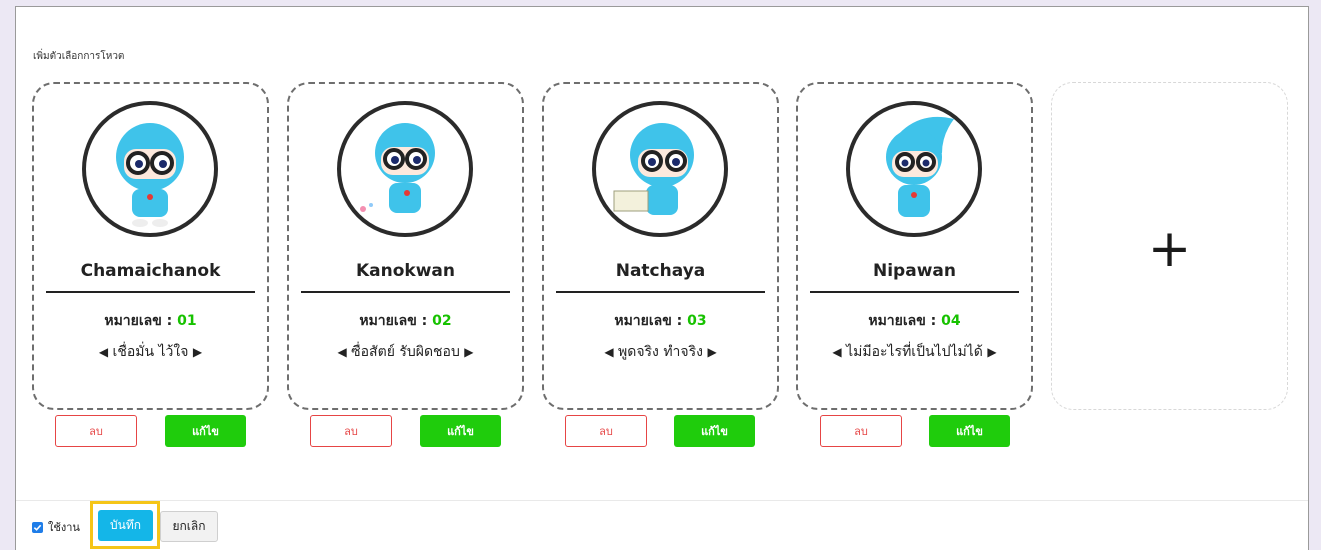  I want to click on candidate-slogan: ไม่มีอะไรที่เป็นไปไม่ได้, so click(914, 352).